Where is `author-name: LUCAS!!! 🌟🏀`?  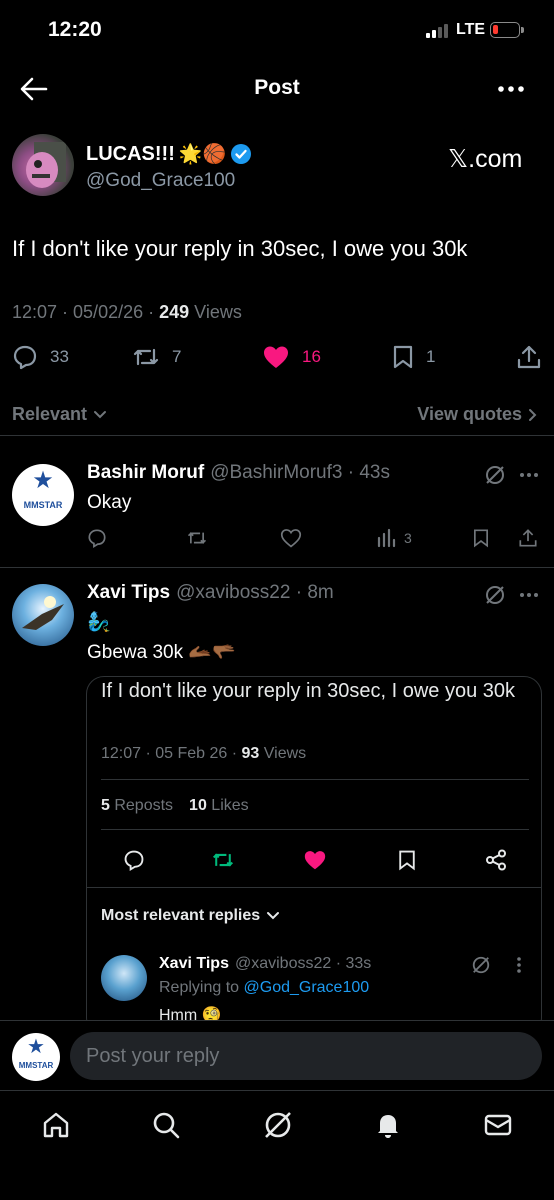 author-name: LUCAS!!! 🌟🏀 is located at coordinates (169, 154).